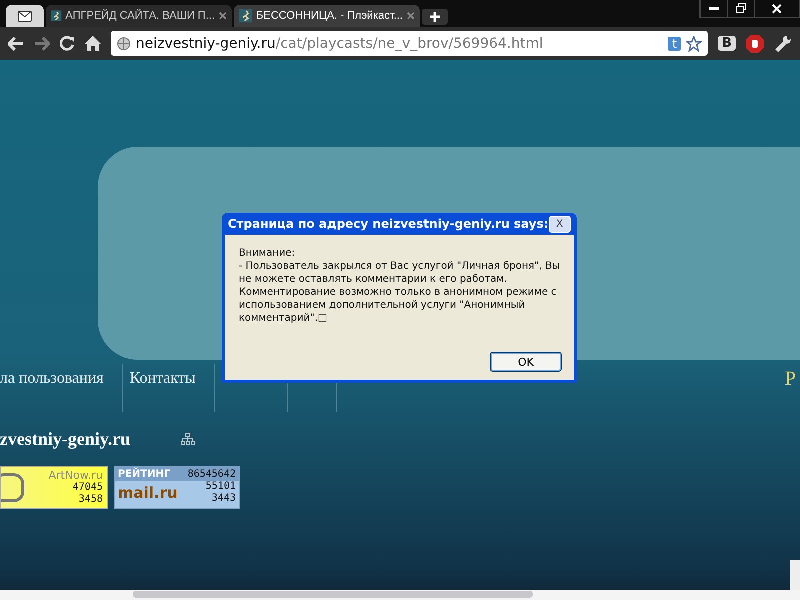 Image resolution: width=800 pixels, height=600 pixels. Describe the element at coordinates (727, 43) in the screenshot. I see `vk-button: B` at that location.